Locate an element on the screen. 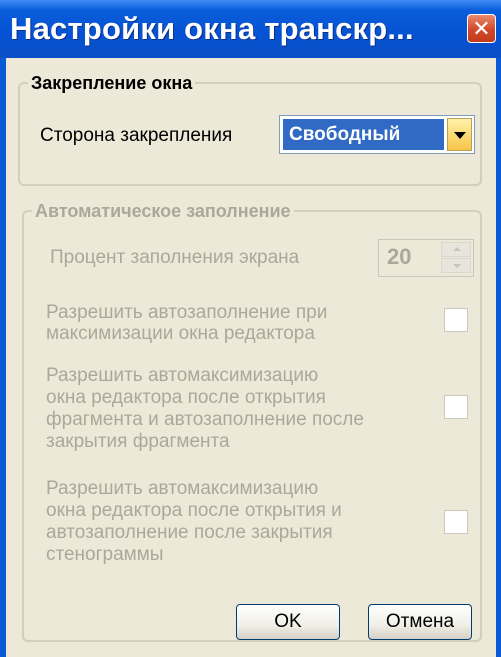  option1-label-line1: Разрешить автозаполнение при is located at coordinates (187, 312).